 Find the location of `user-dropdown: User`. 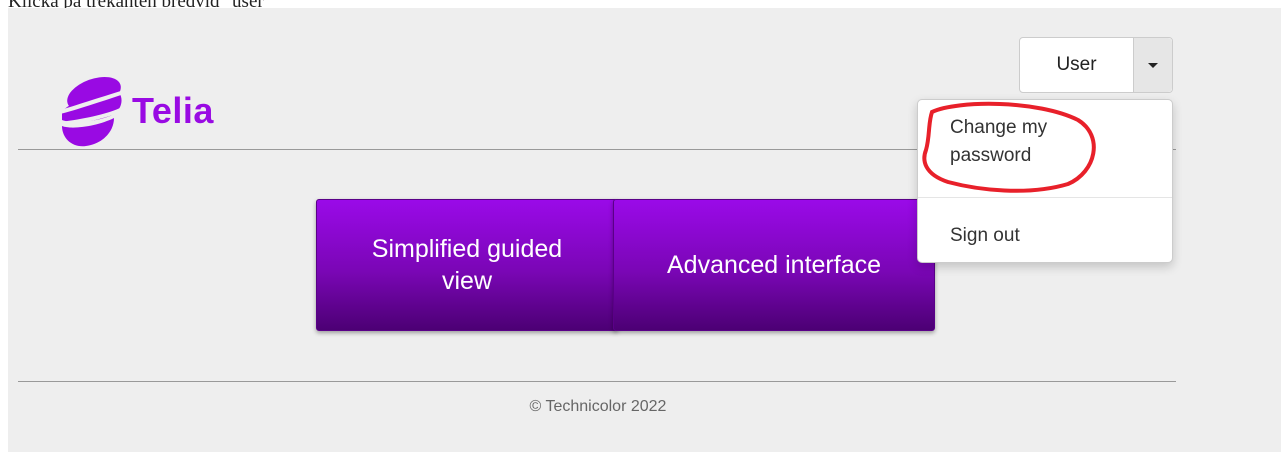

user-dropdown: User is located at coordinates (1096, 65).